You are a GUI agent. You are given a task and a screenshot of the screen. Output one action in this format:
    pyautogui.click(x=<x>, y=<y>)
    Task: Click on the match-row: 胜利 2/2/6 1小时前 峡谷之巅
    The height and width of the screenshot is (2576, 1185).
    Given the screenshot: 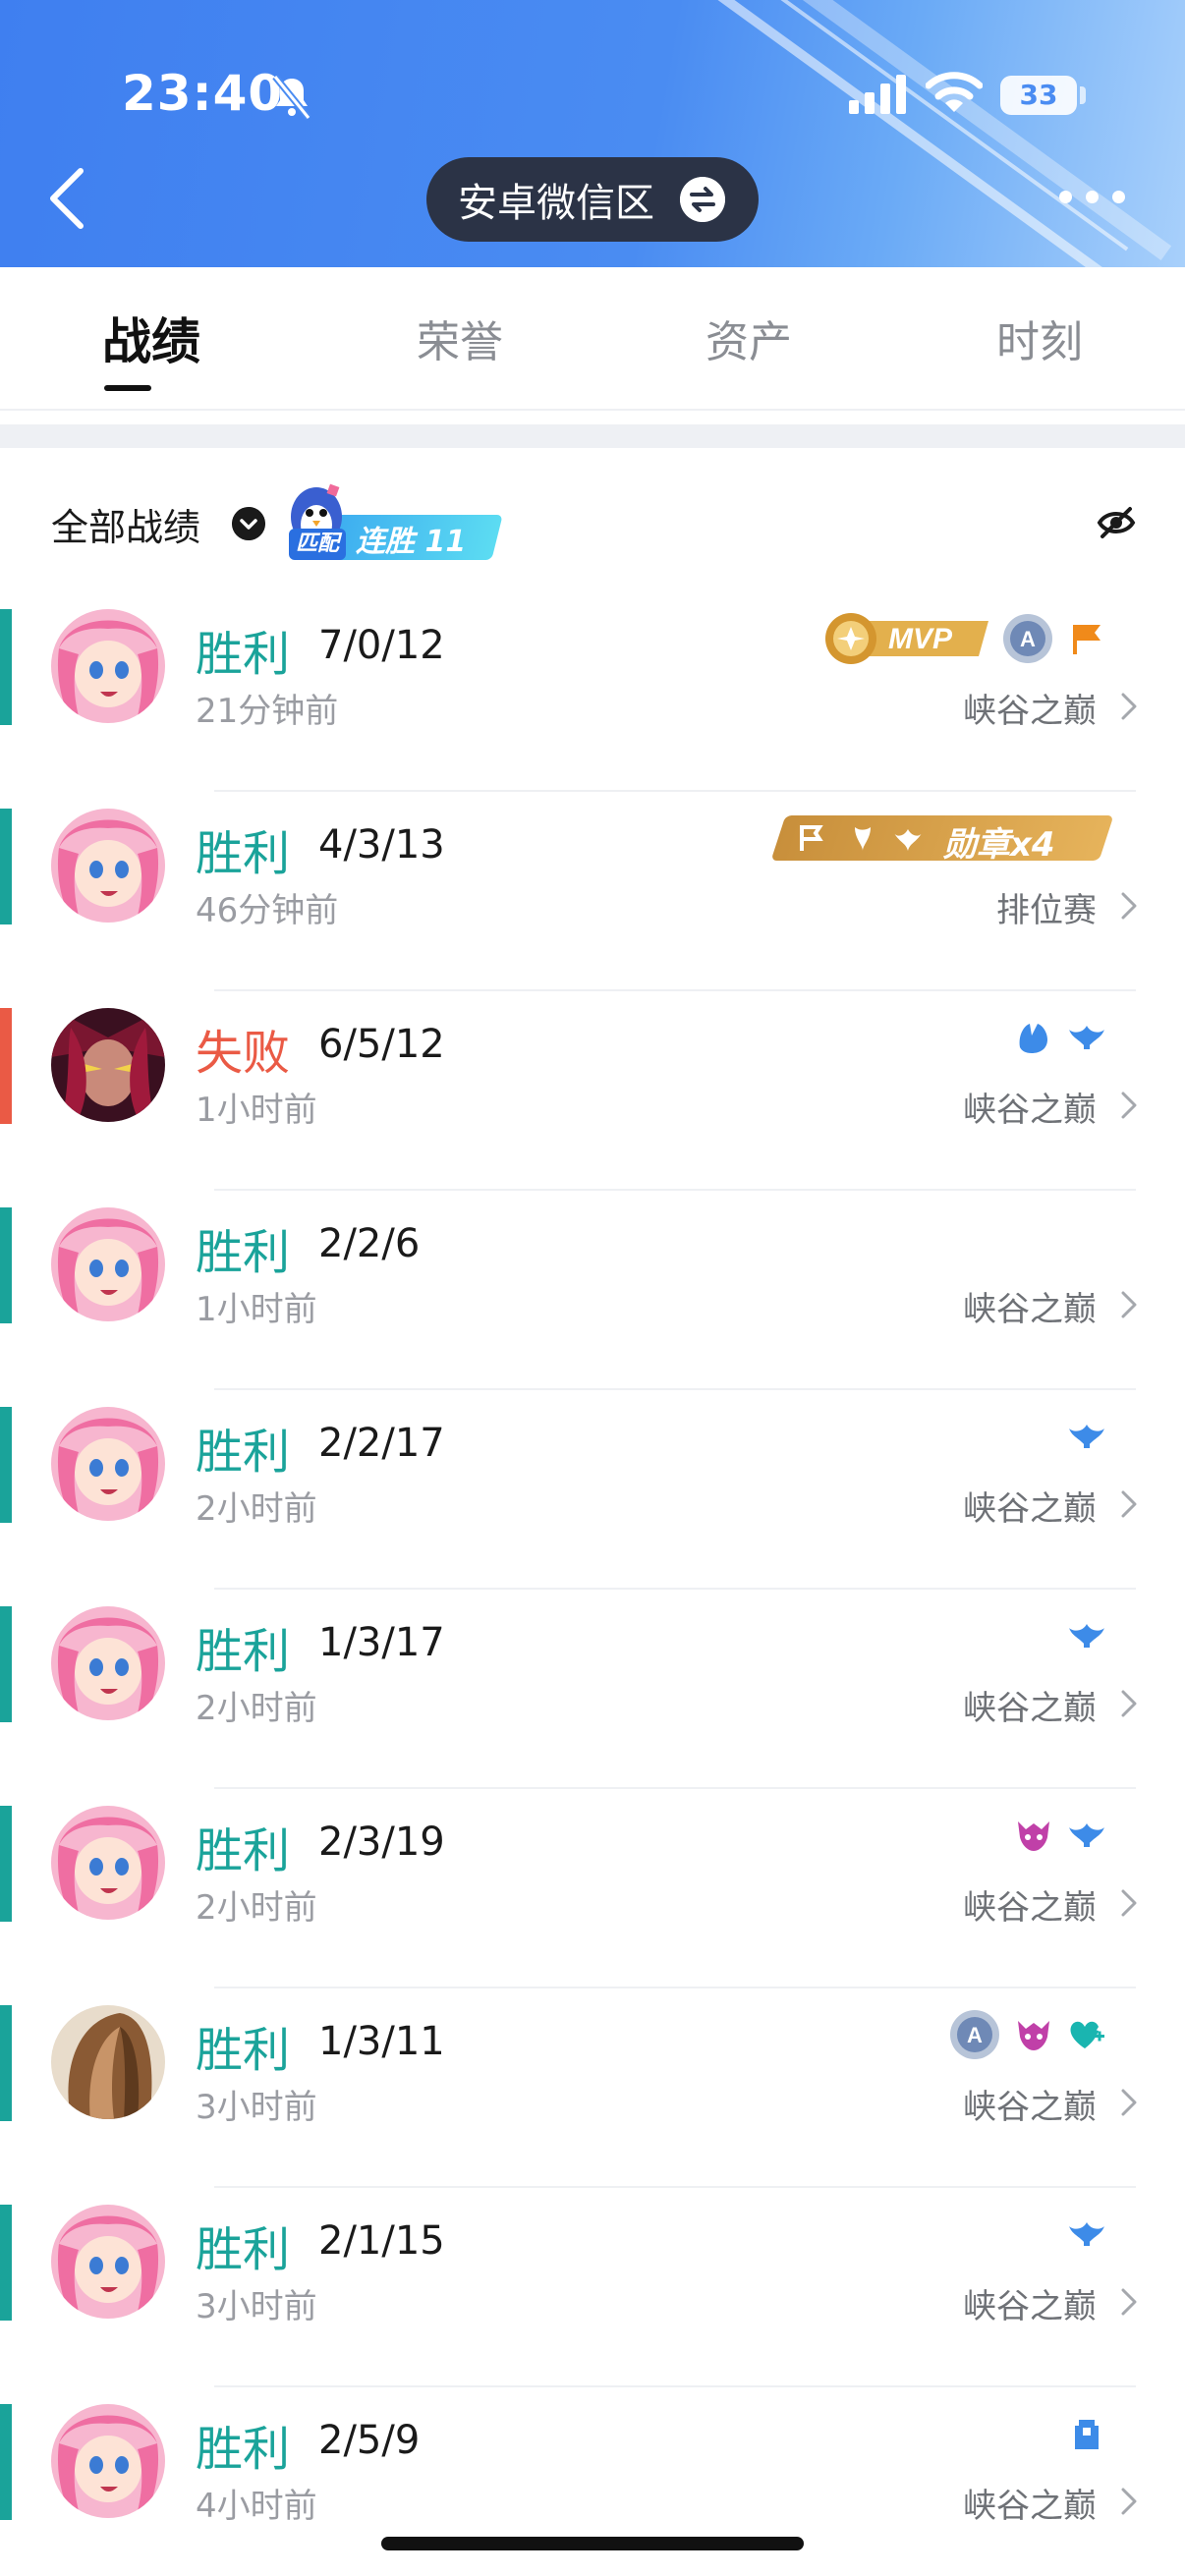 What is the action you would take?
    pyautogui.click(x=592, y=1291)
    